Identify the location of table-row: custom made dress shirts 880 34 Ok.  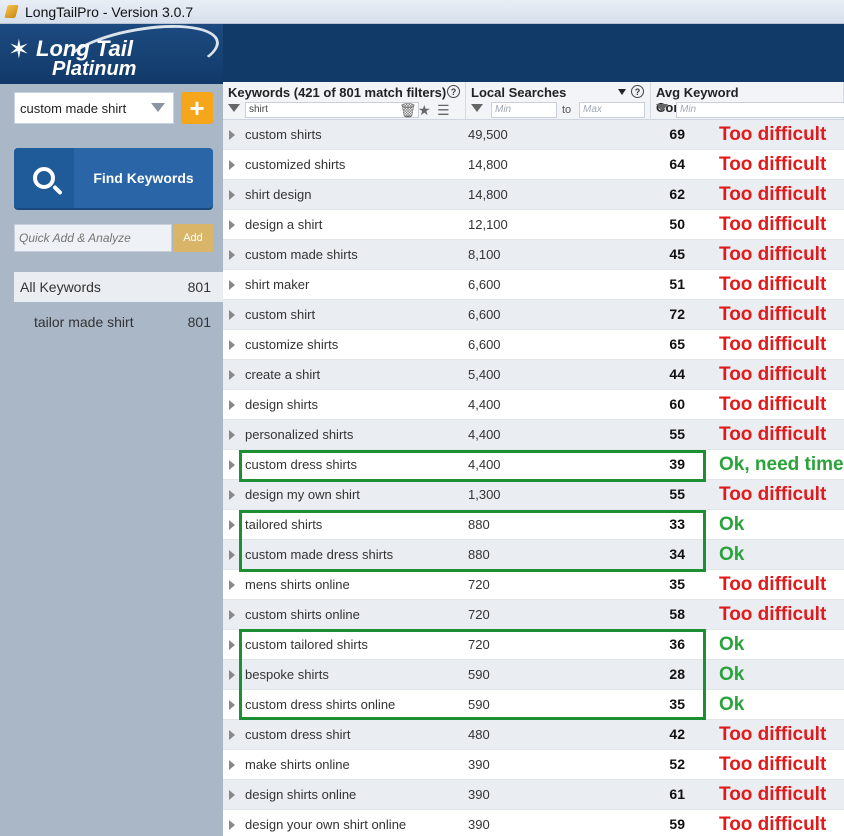
(533, 555).